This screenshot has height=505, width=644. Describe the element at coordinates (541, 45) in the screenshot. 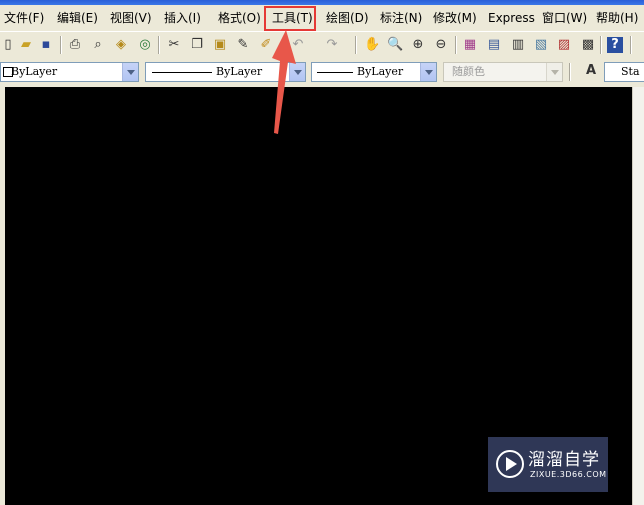

I see `sheet-set-icon: ▧` at that location.